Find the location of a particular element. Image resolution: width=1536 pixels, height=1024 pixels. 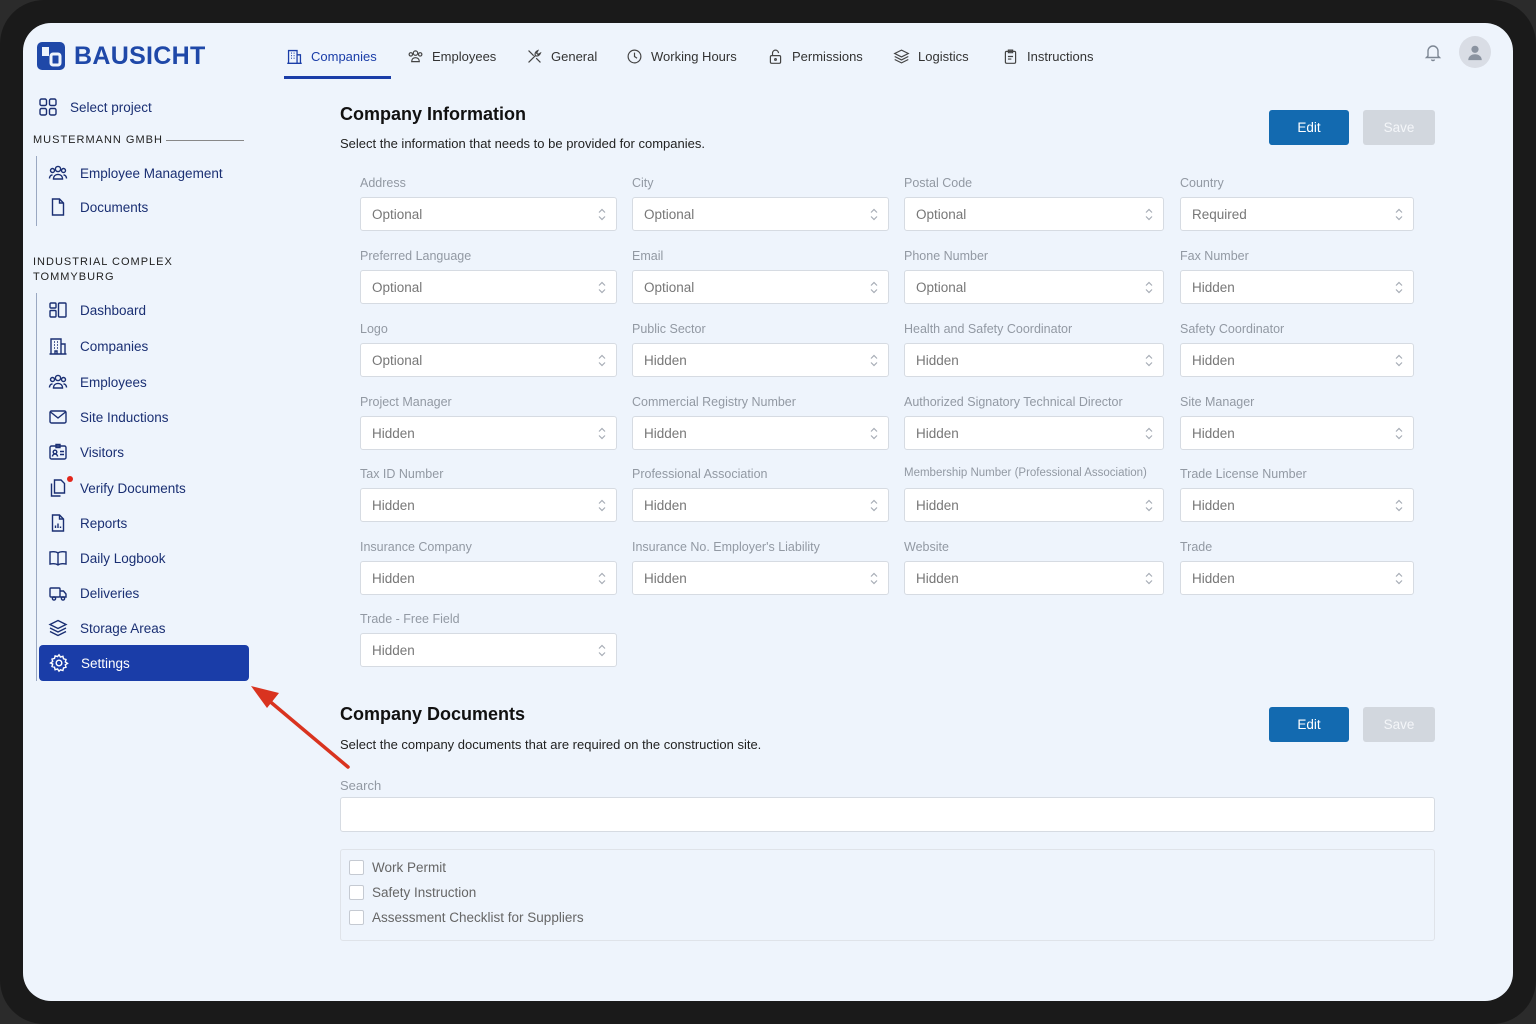

document-item-assessment-checklist: Assessment Checklist for Suppliers is located at coordinates (466, 917).